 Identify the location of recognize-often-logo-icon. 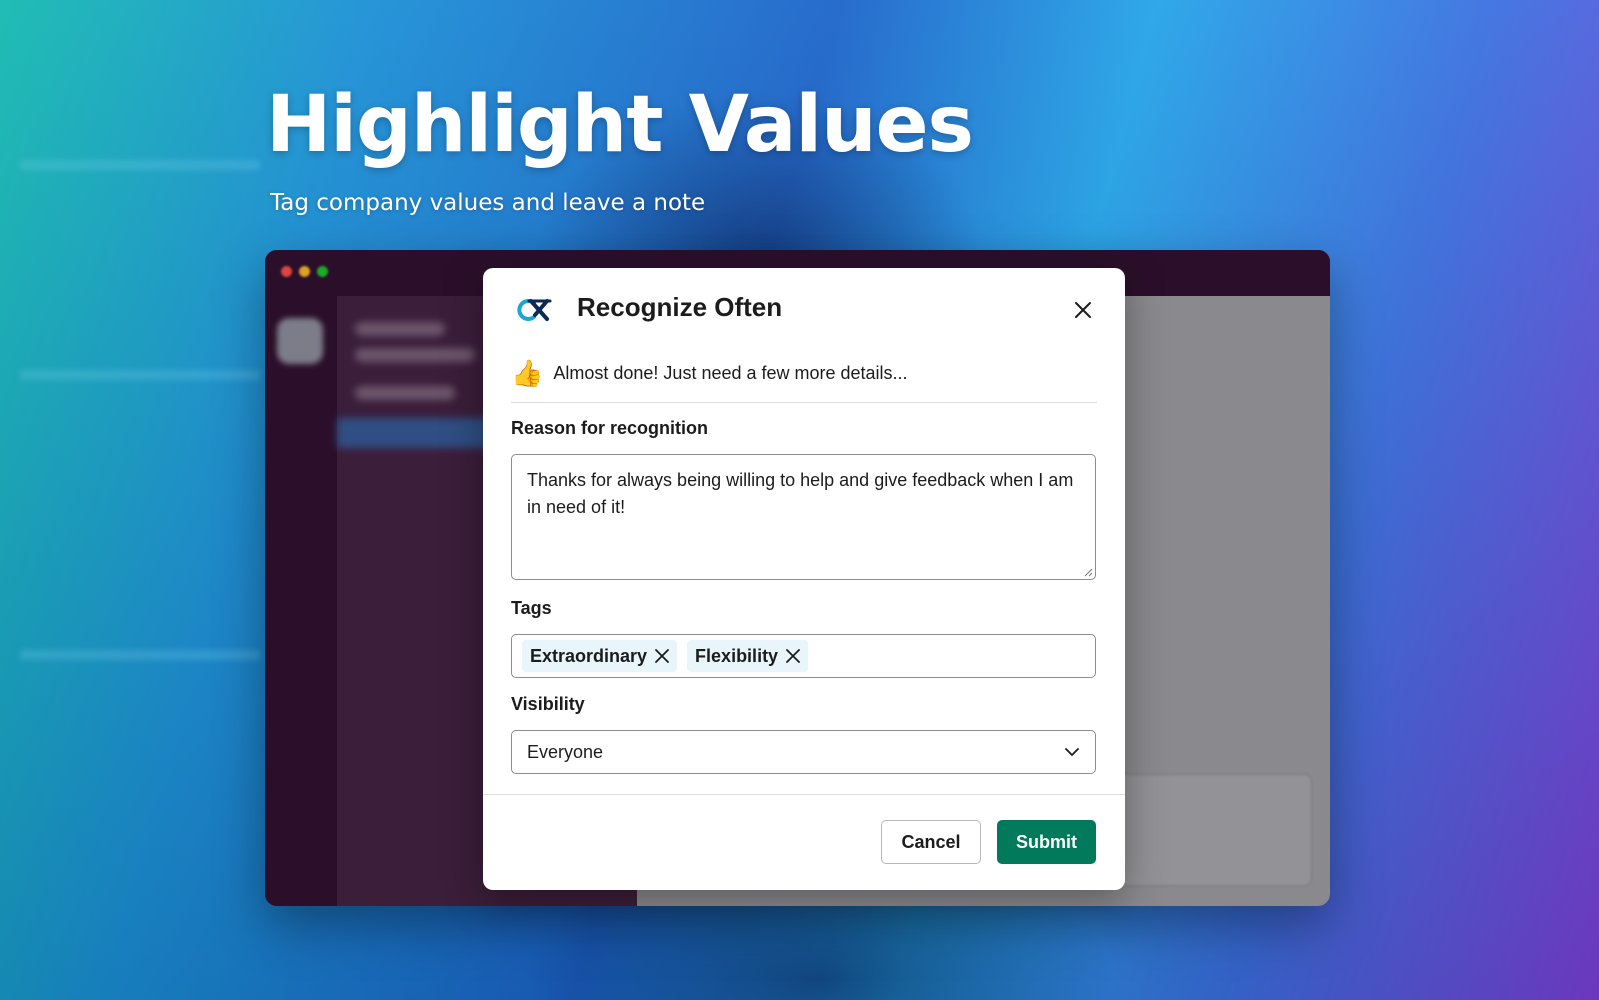
(534, 310).